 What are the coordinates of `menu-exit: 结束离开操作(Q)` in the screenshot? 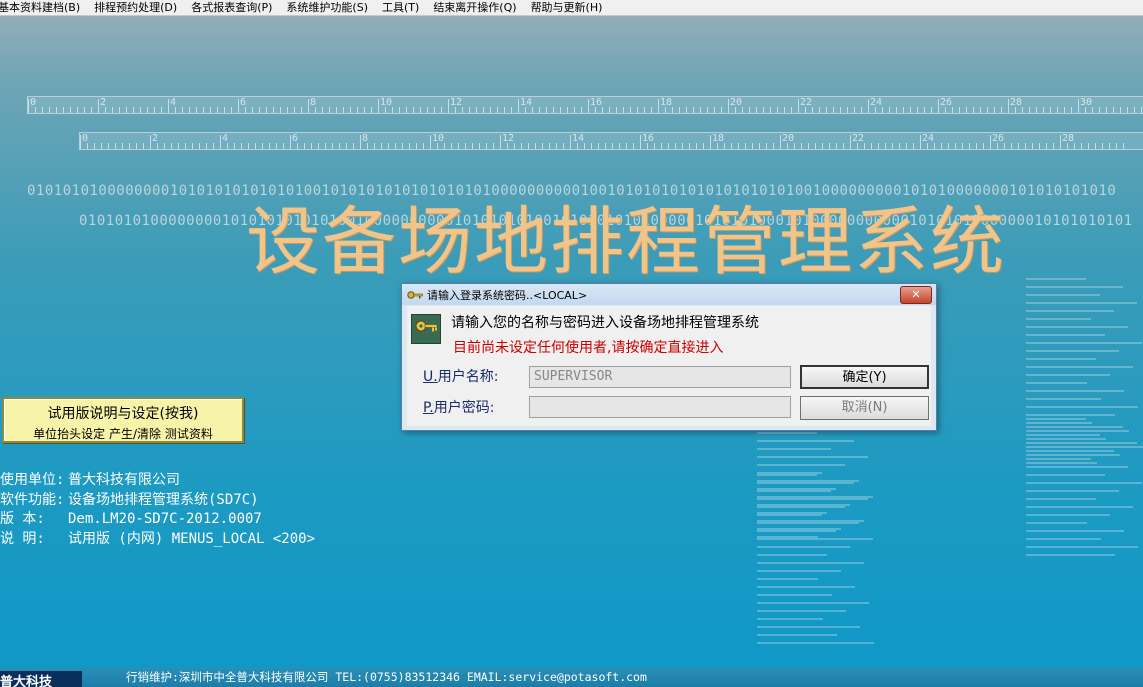 It's located at (474, 8).